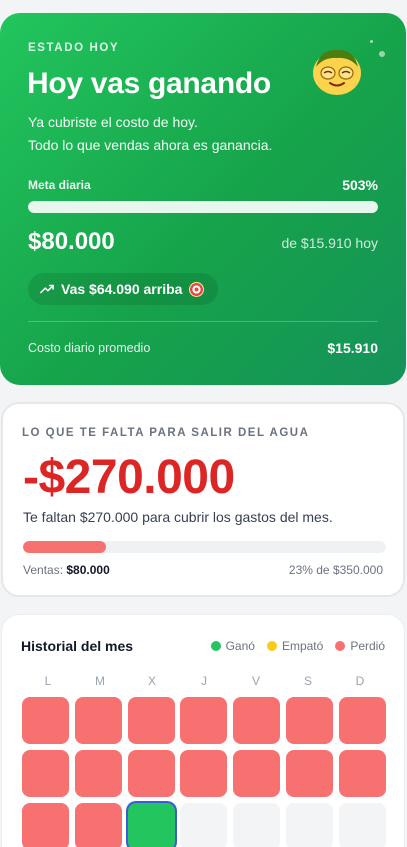  What do you see at coordinates (360, 185) in the screenshot?
I see `goal-percent: 503%` at bounding box center [360, 185].